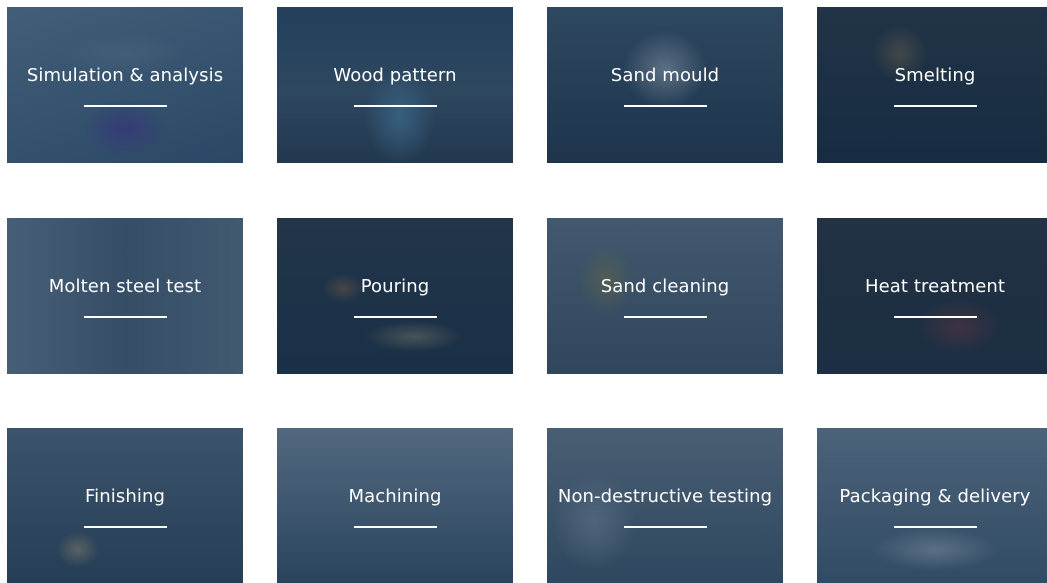 The height and width of the screenshot is (583, 1047). I want to click on tile-label: Non-destructive testing, so click(665, 496).